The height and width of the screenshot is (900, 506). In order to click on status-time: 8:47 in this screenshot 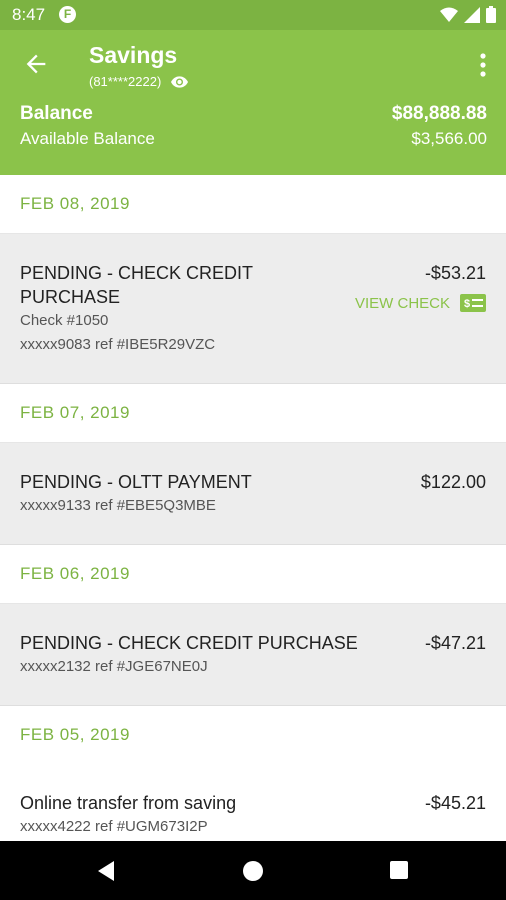, I will do `click(29, 14)`.